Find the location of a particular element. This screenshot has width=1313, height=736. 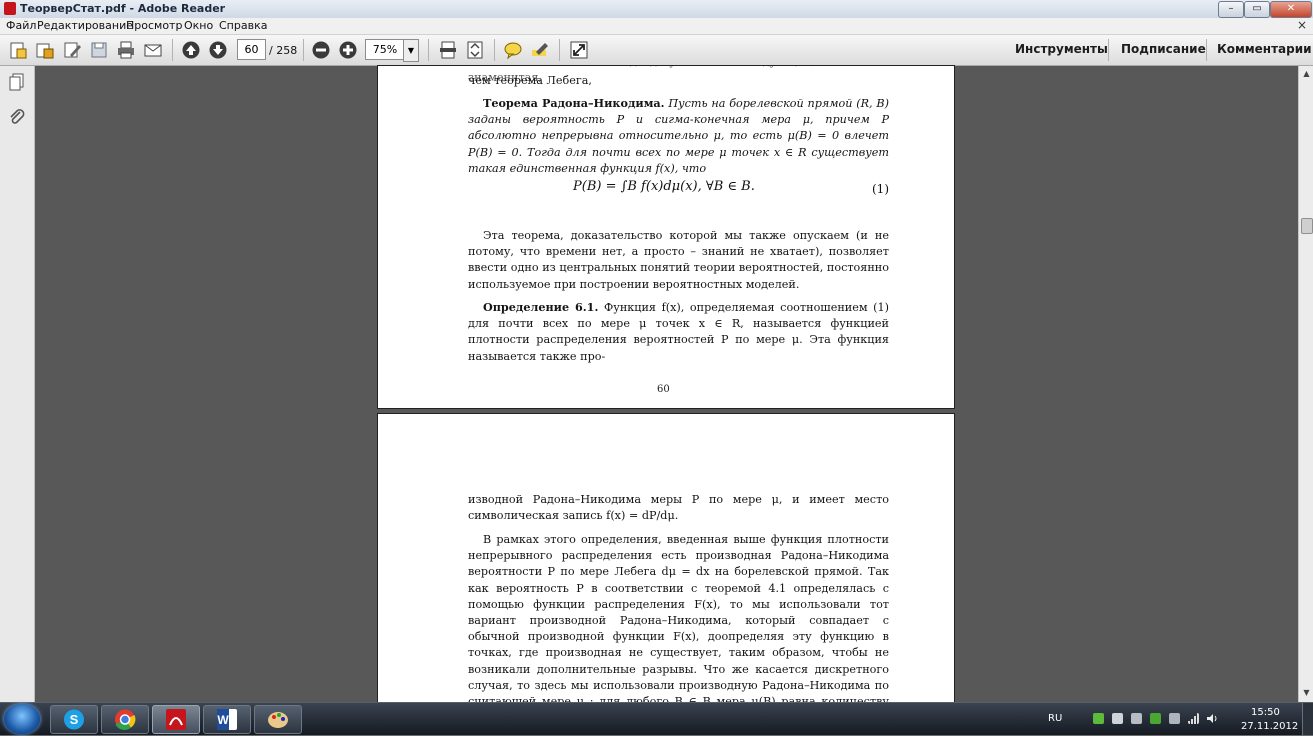

svg-text: W is located at coordinates (223, 720).